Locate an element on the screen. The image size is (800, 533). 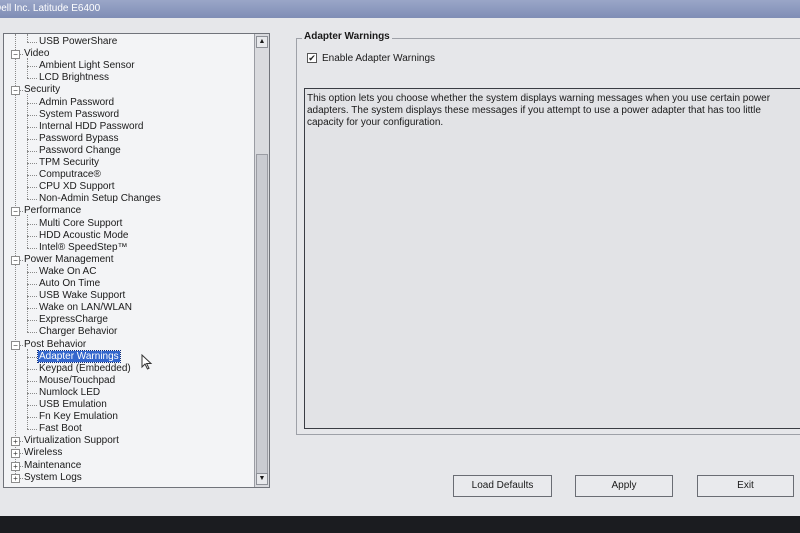
tree-item-maintenance: Maintenance is located at coordinates (52, 466).